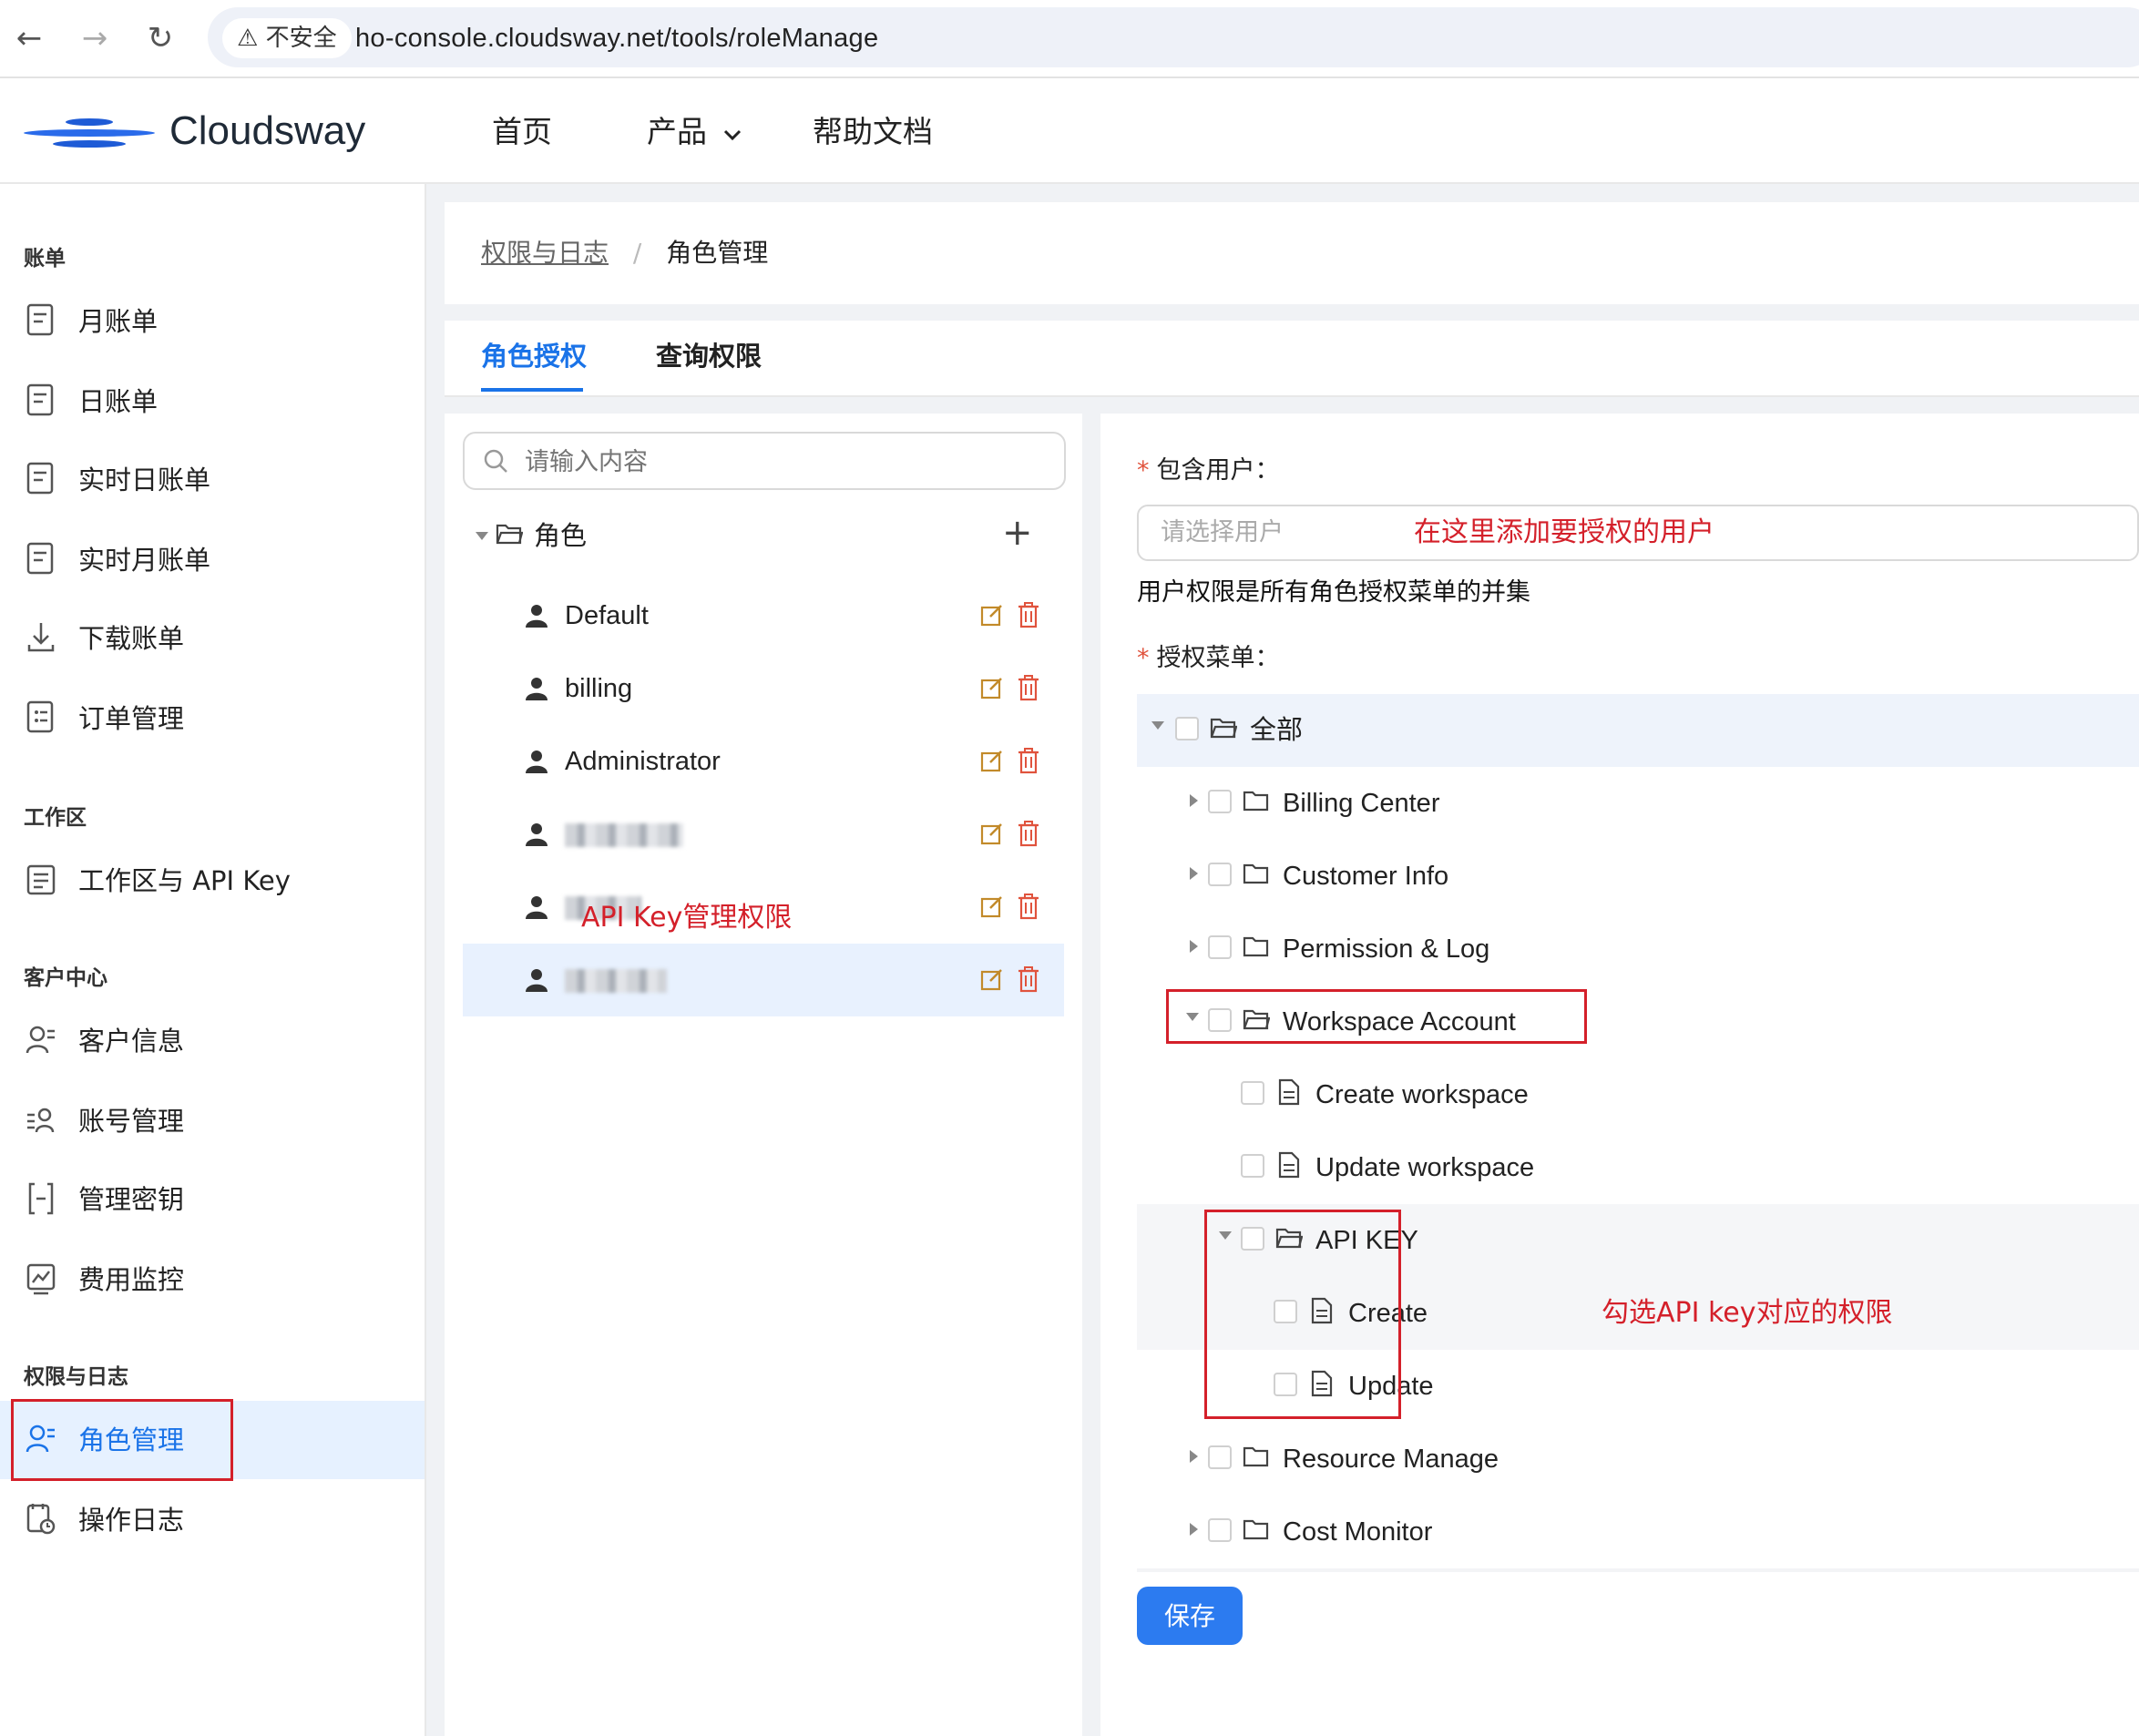 The width and height of the screenshot is (2139, 1736). Describe the element at coordinates (1638, 877) in the screenshot. I see `tree-node-customer-info: Customer Info` at that location.